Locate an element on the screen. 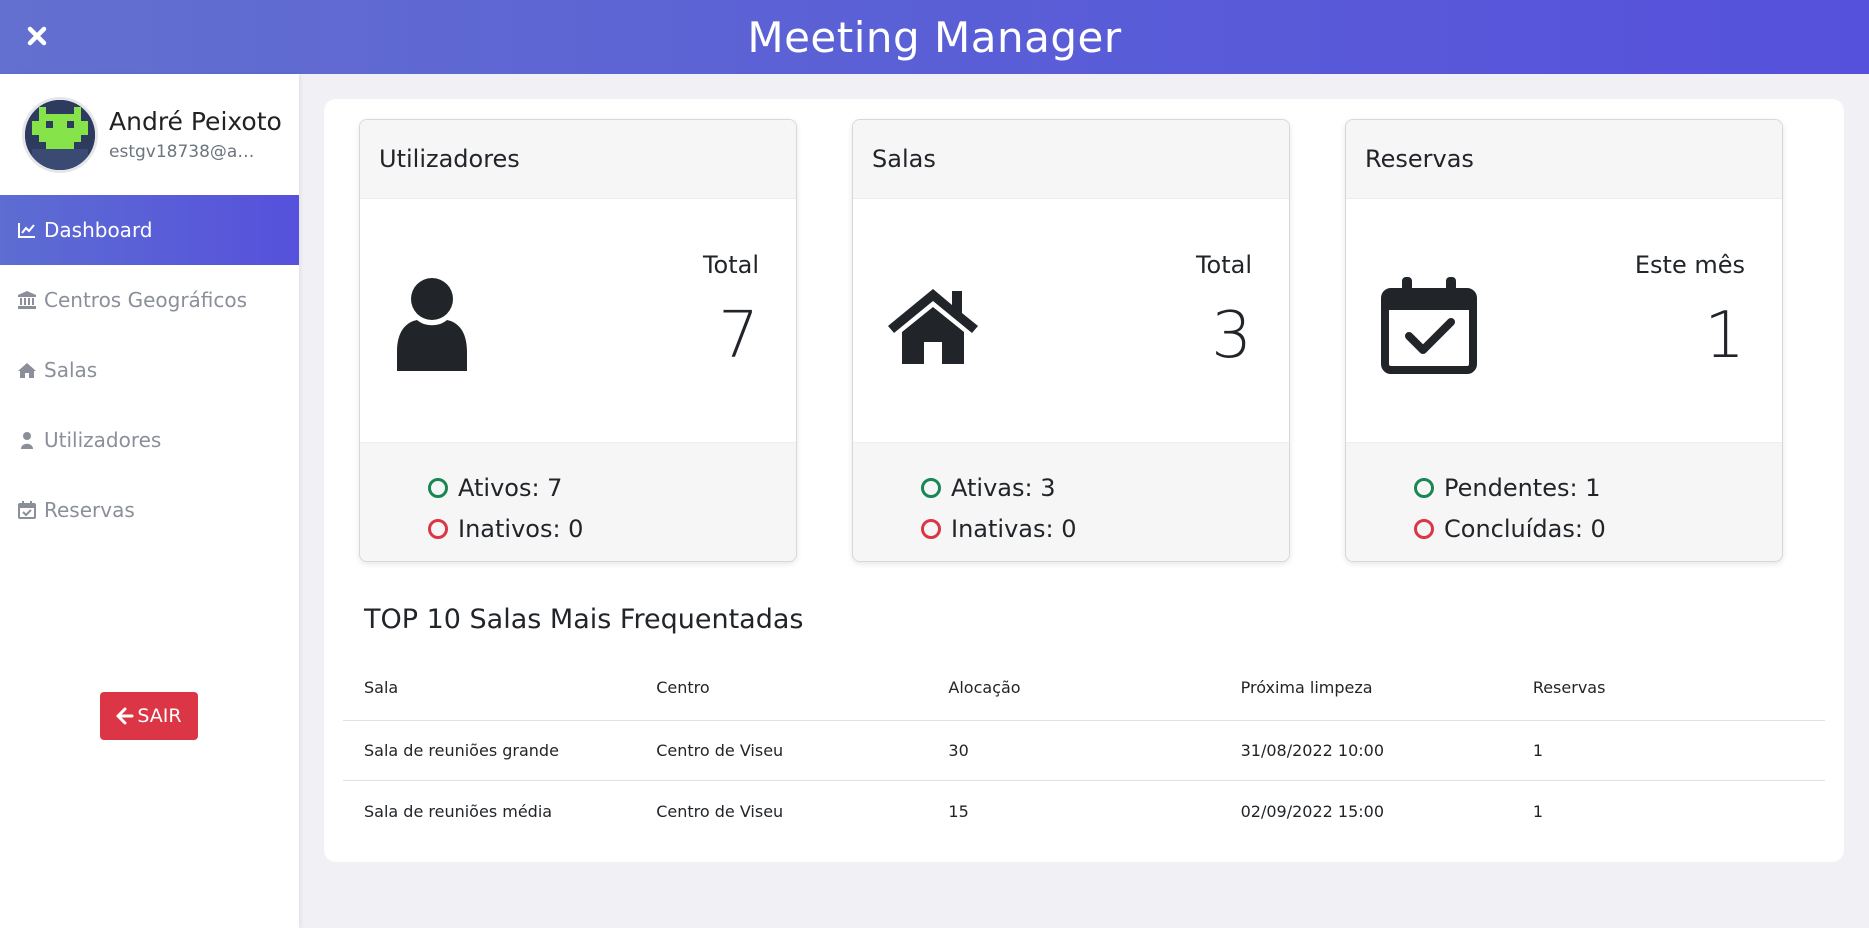  table-cell: 30 is located at coordinates (958, 750).